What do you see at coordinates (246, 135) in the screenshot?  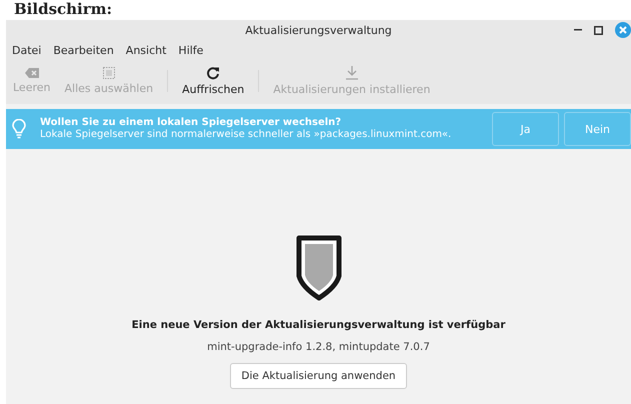 I see `banner-message: Lokale Spiegelserver sind normalerweise schneller als »packages.linuxmint.com«.` at bounding box center [246, 135].